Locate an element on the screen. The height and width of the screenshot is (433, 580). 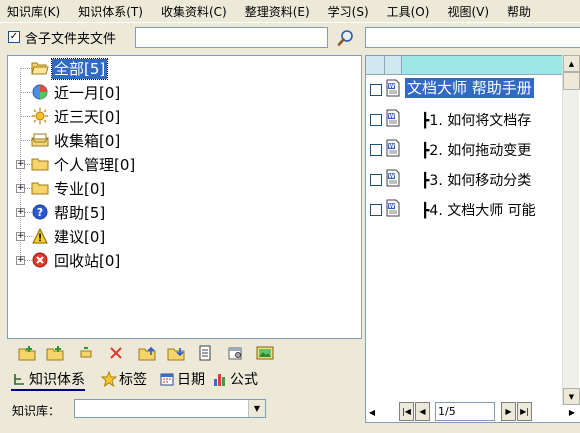
list-item: W ┣4. 文档大师 可能 is located at coordinates (465, 210).